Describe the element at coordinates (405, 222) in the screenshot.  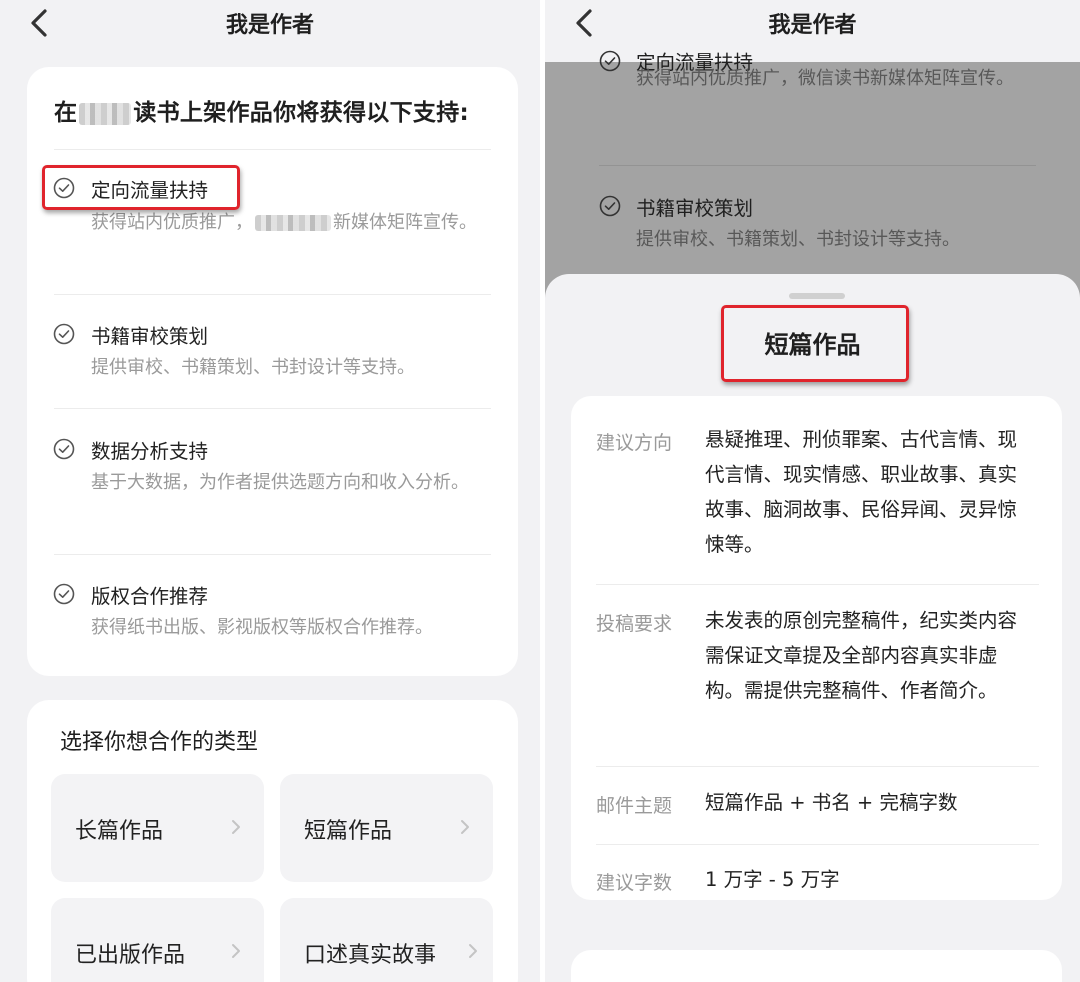
I see `desc-text: 新媒体矩阵宣传。` at that location.